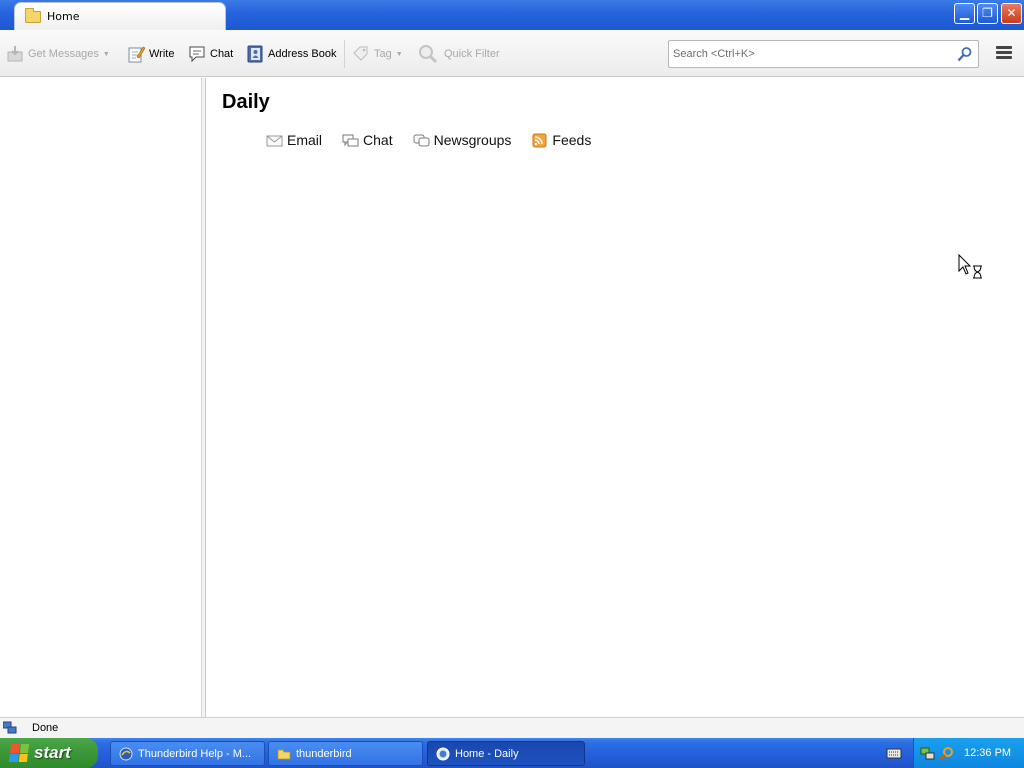 This screenshot has width=1024, height=768. What do you see at coordinates (1011, 13) in the screenshot?
I see `close-button: ✕` at bounding box center [1011, 13].